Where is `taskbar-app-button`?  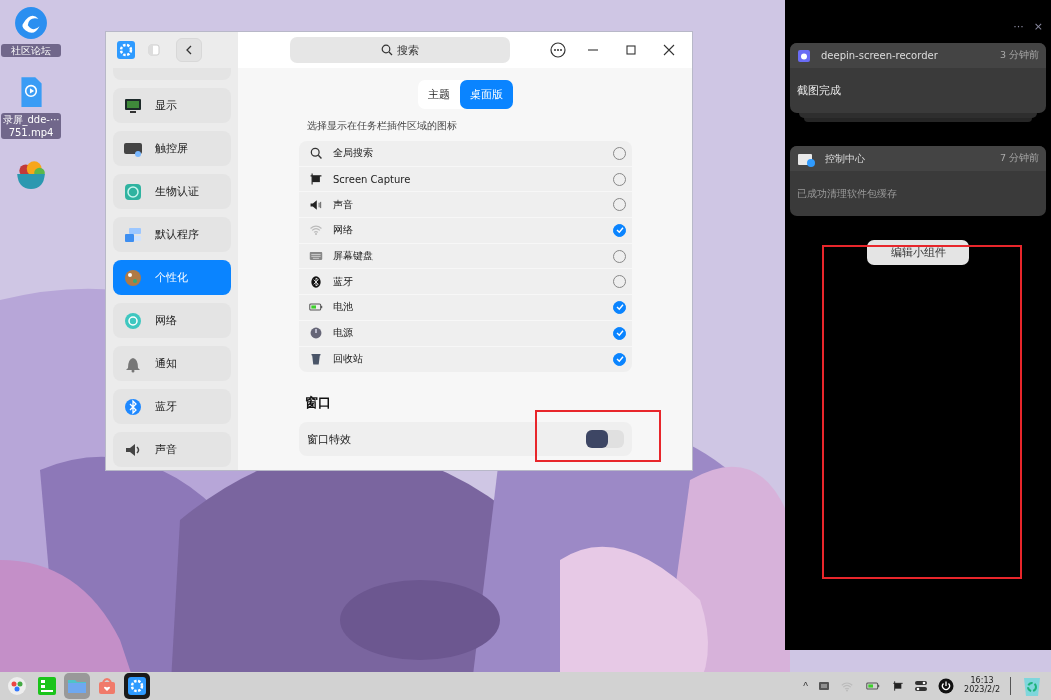 taskbar-app-button is located at coordinates (137, 686).